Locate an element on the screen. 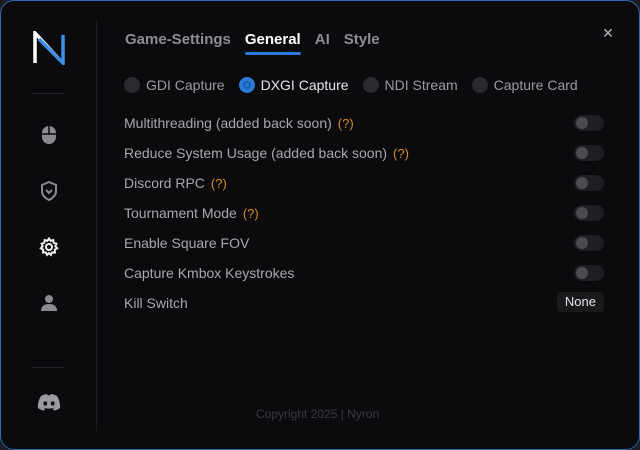  setting-row-multithreading: Multithreading (added back soon) (?) is located at coordinates (364, 123).